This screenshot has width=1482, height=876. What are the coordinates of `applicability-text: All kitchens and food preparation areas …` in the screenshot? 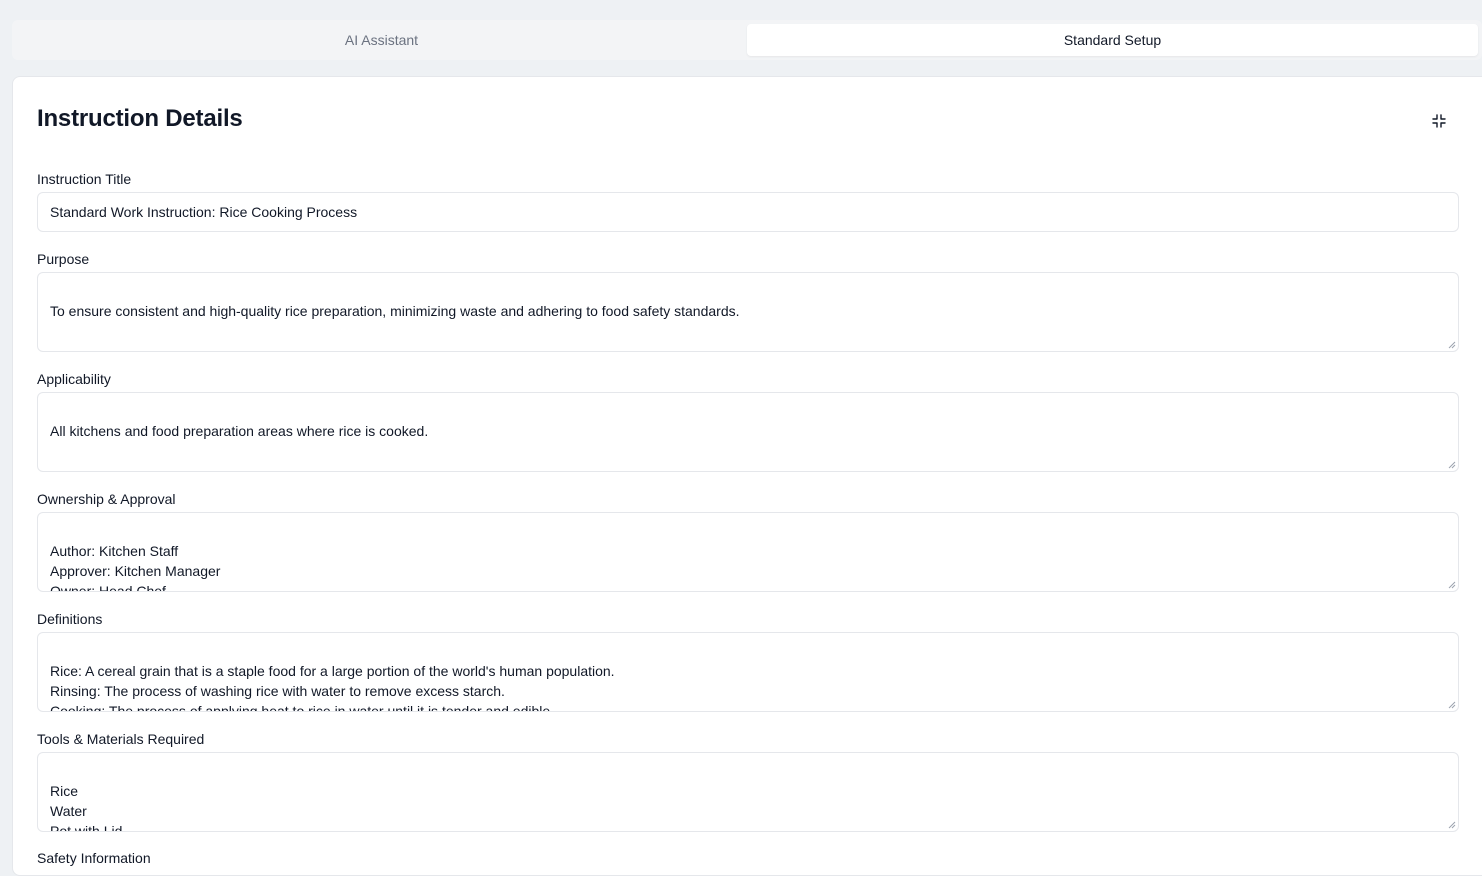 It's located at (239, 431).